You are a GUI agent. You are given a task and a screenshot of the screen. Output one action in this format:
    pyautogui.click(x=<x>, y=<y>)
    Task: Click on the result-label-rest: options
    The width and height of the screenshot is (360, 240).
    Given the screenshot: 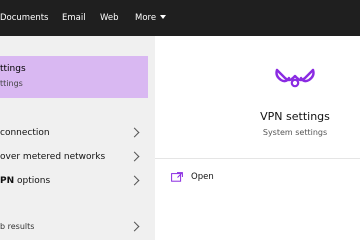 What is the action you would take?
    pyautogui.click(x=32, y=181)
    